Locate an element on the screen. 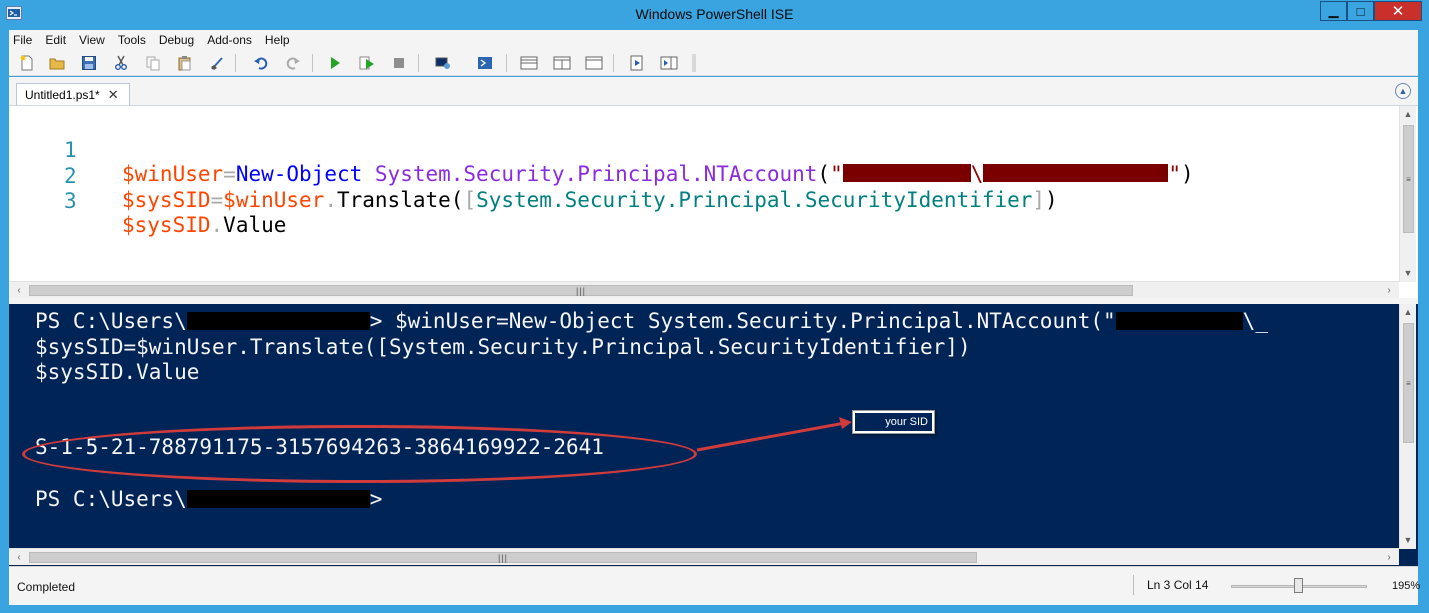 The height and width of the screenshot is (613, 1429). console-horizontal-scrollbar: ‹ ||| › is located at coordinates (704, 556).